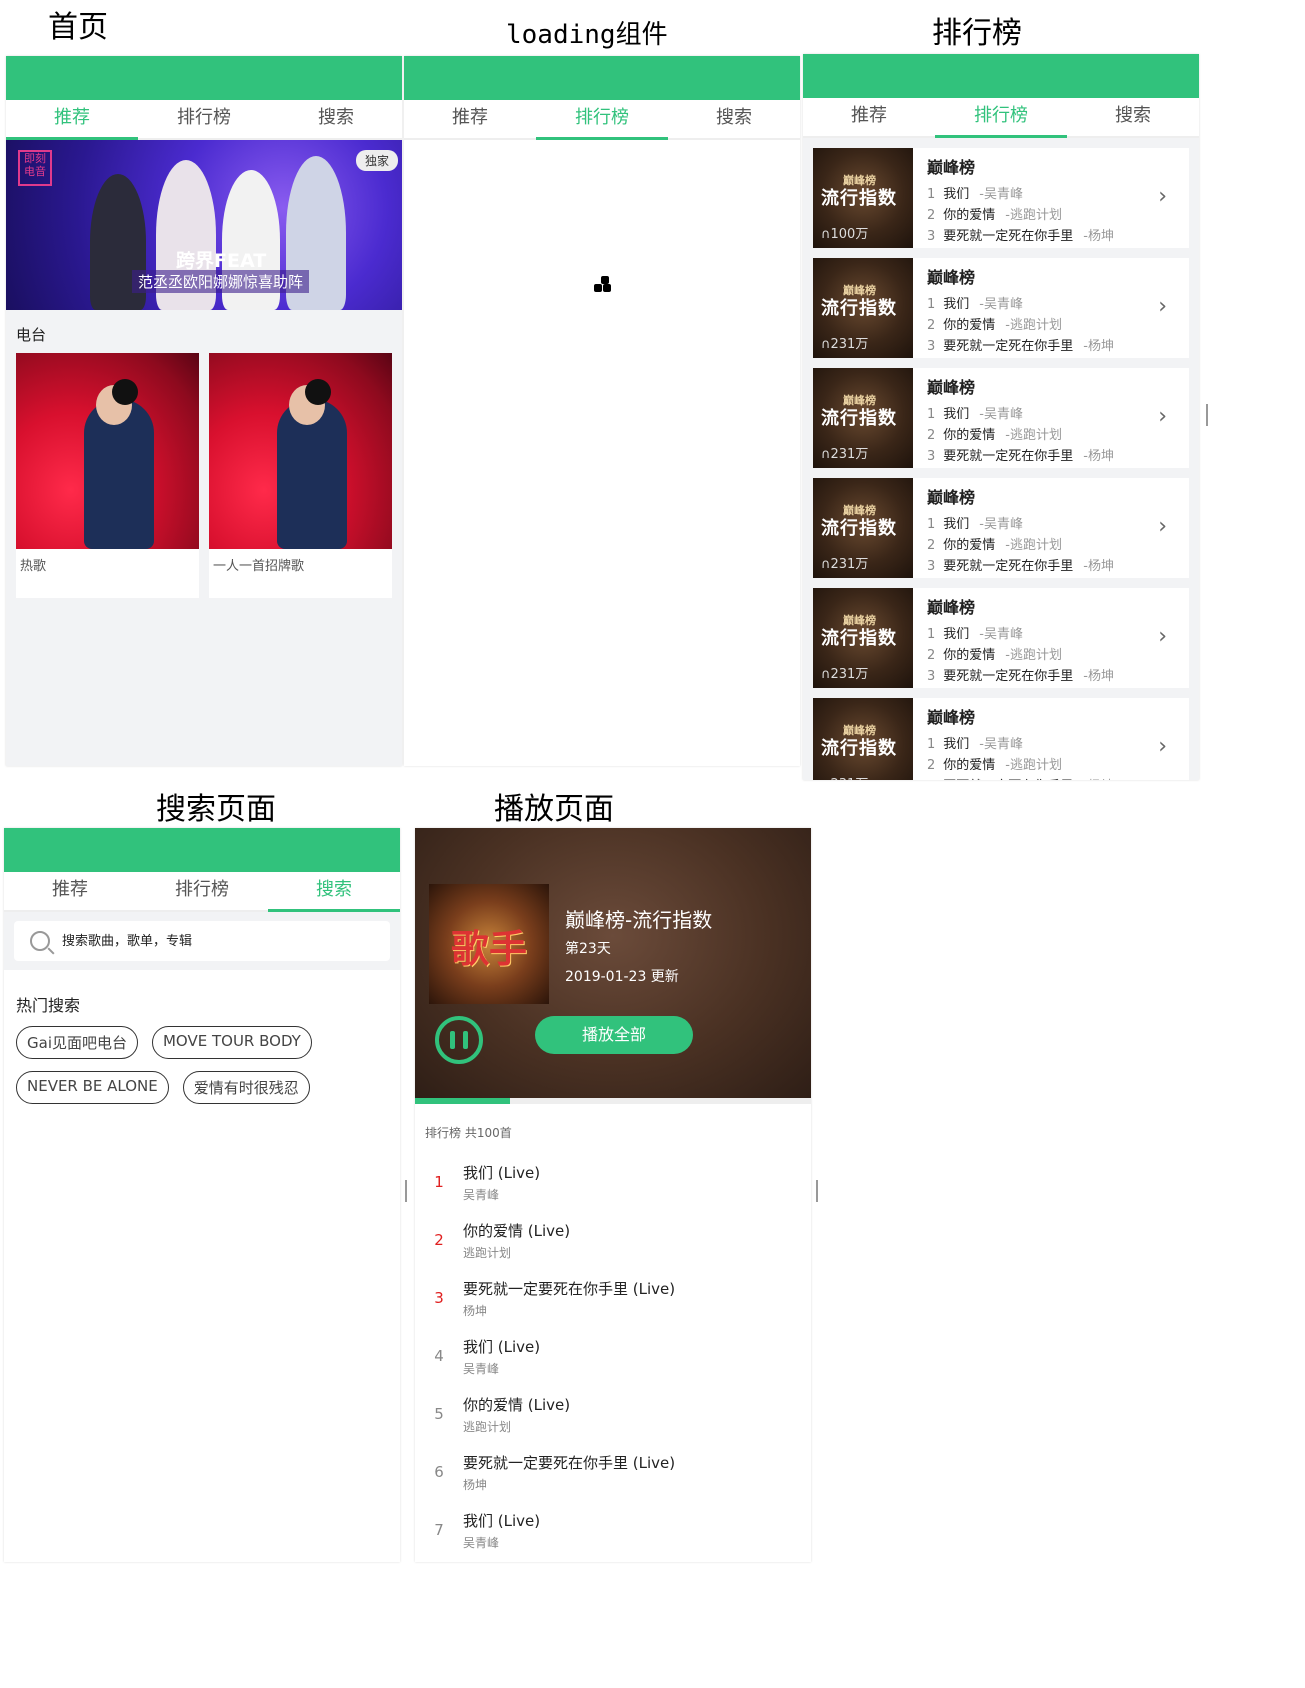 The width and height of the screenshot is (1305, 1688). Describe the element at coordinates (481, 1542) in the screenshot. I see `song-artist: 吴青峰` at that location.